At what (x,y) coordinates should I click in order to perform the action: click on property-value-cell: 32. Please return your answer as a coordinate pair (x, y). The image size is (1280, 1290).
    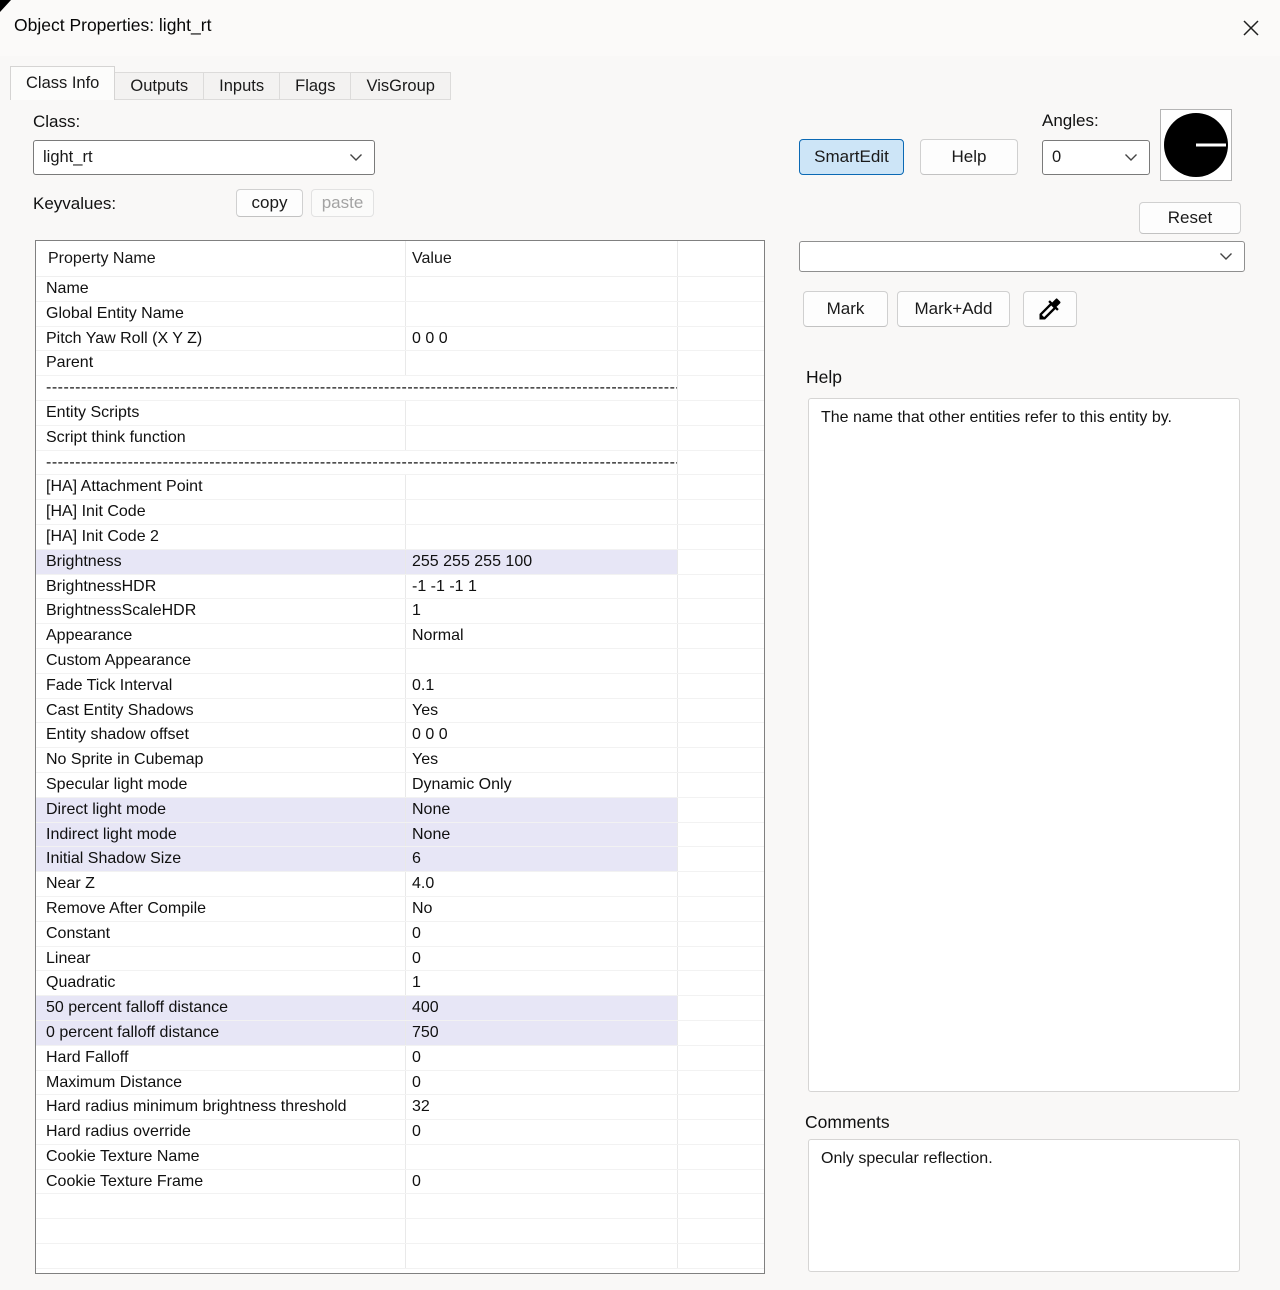
    Looking at the image, I should click on (542, 1107).